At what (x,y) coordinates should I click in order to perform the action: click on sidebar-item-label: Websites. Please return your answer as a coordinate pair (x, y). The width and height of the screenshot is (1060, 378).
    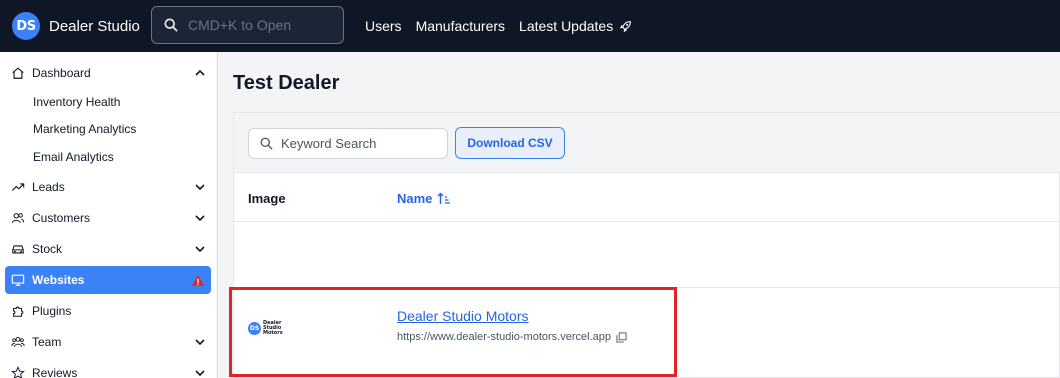
    Looking at the image, I should click on (58, 280).